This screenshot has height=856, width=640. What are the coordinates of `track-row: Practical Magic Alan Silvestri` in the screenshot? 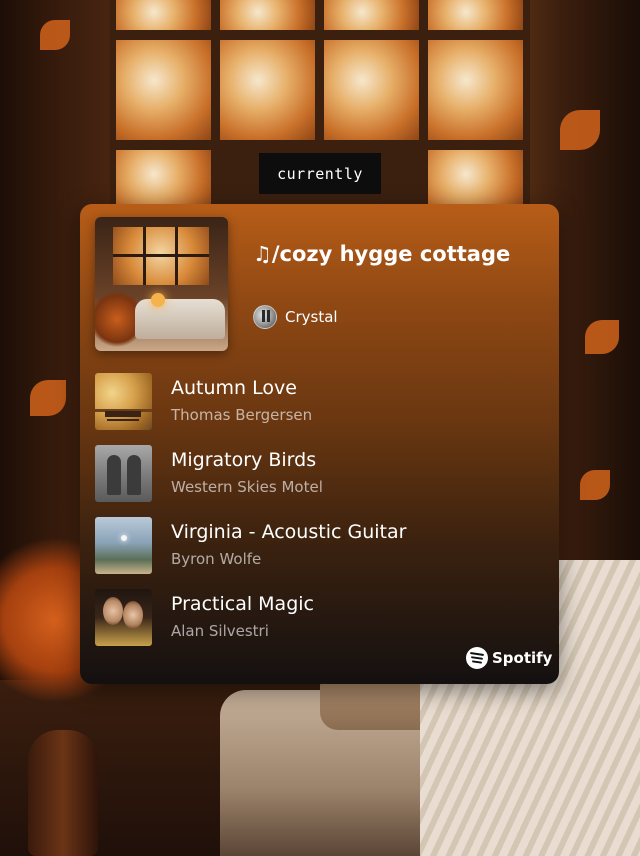 It's located at (320, 617).